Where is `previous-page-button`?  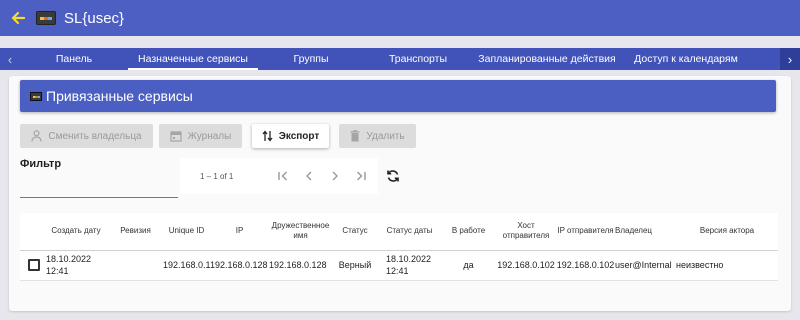 previous-page-button is located at coordinates (309, 176).